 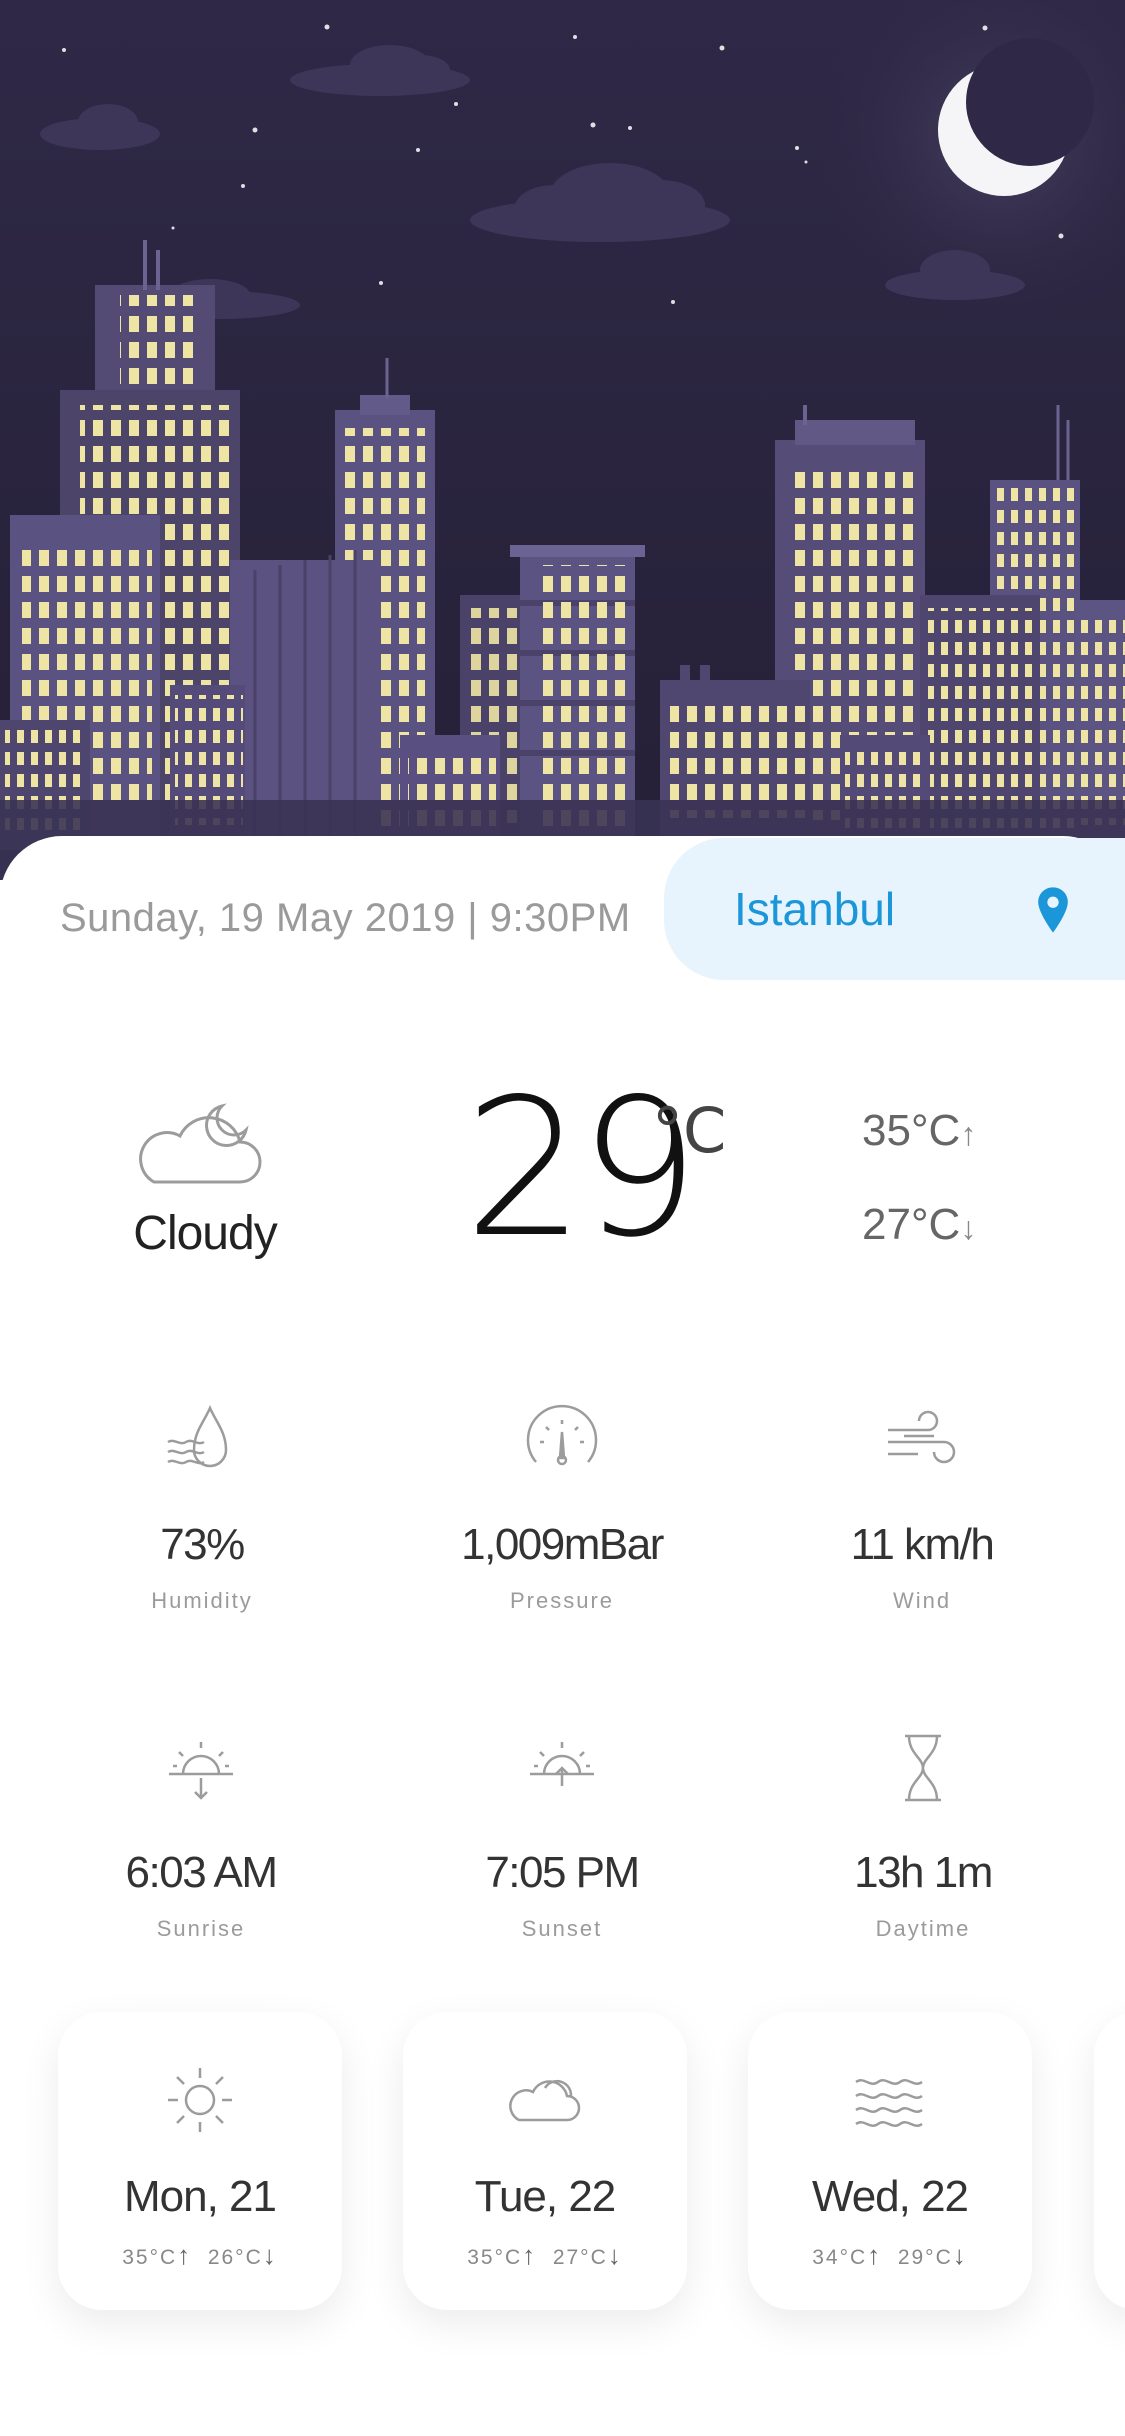 What do you see at coordinates (562, 1544) in the screenshot?
I see `pressure-value: 1,009mBar` at bounding box center [562, 1544].